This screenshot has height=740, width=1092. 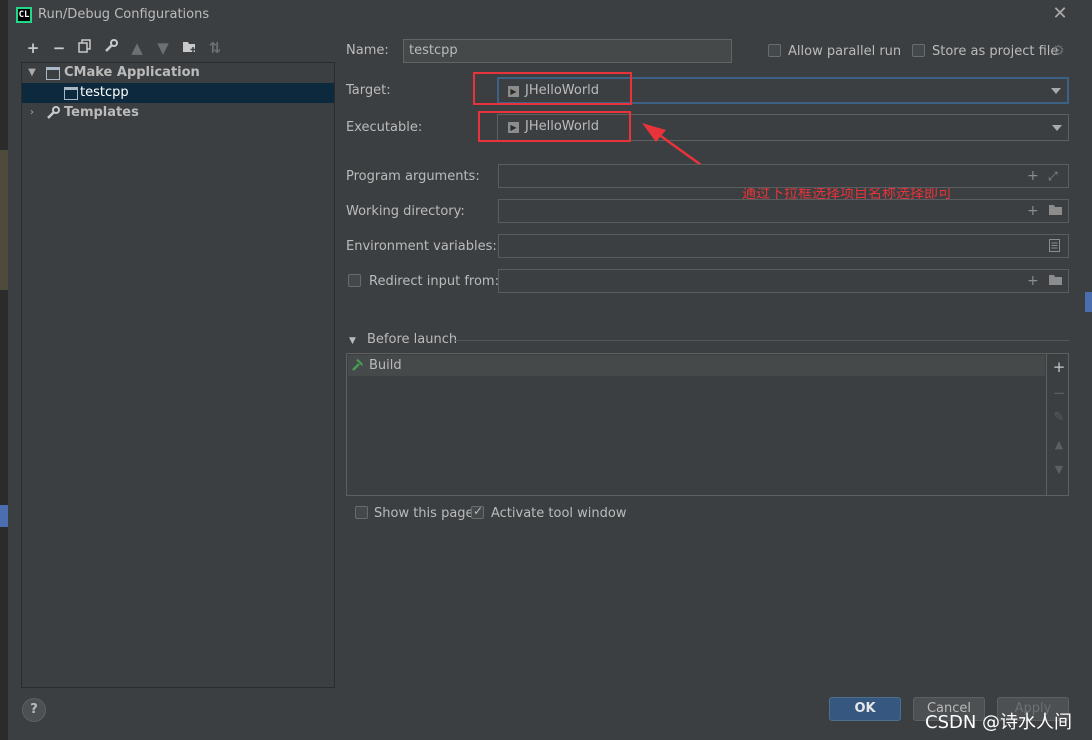 I want to click on ok-button: OK, so click(x=865, y=709).